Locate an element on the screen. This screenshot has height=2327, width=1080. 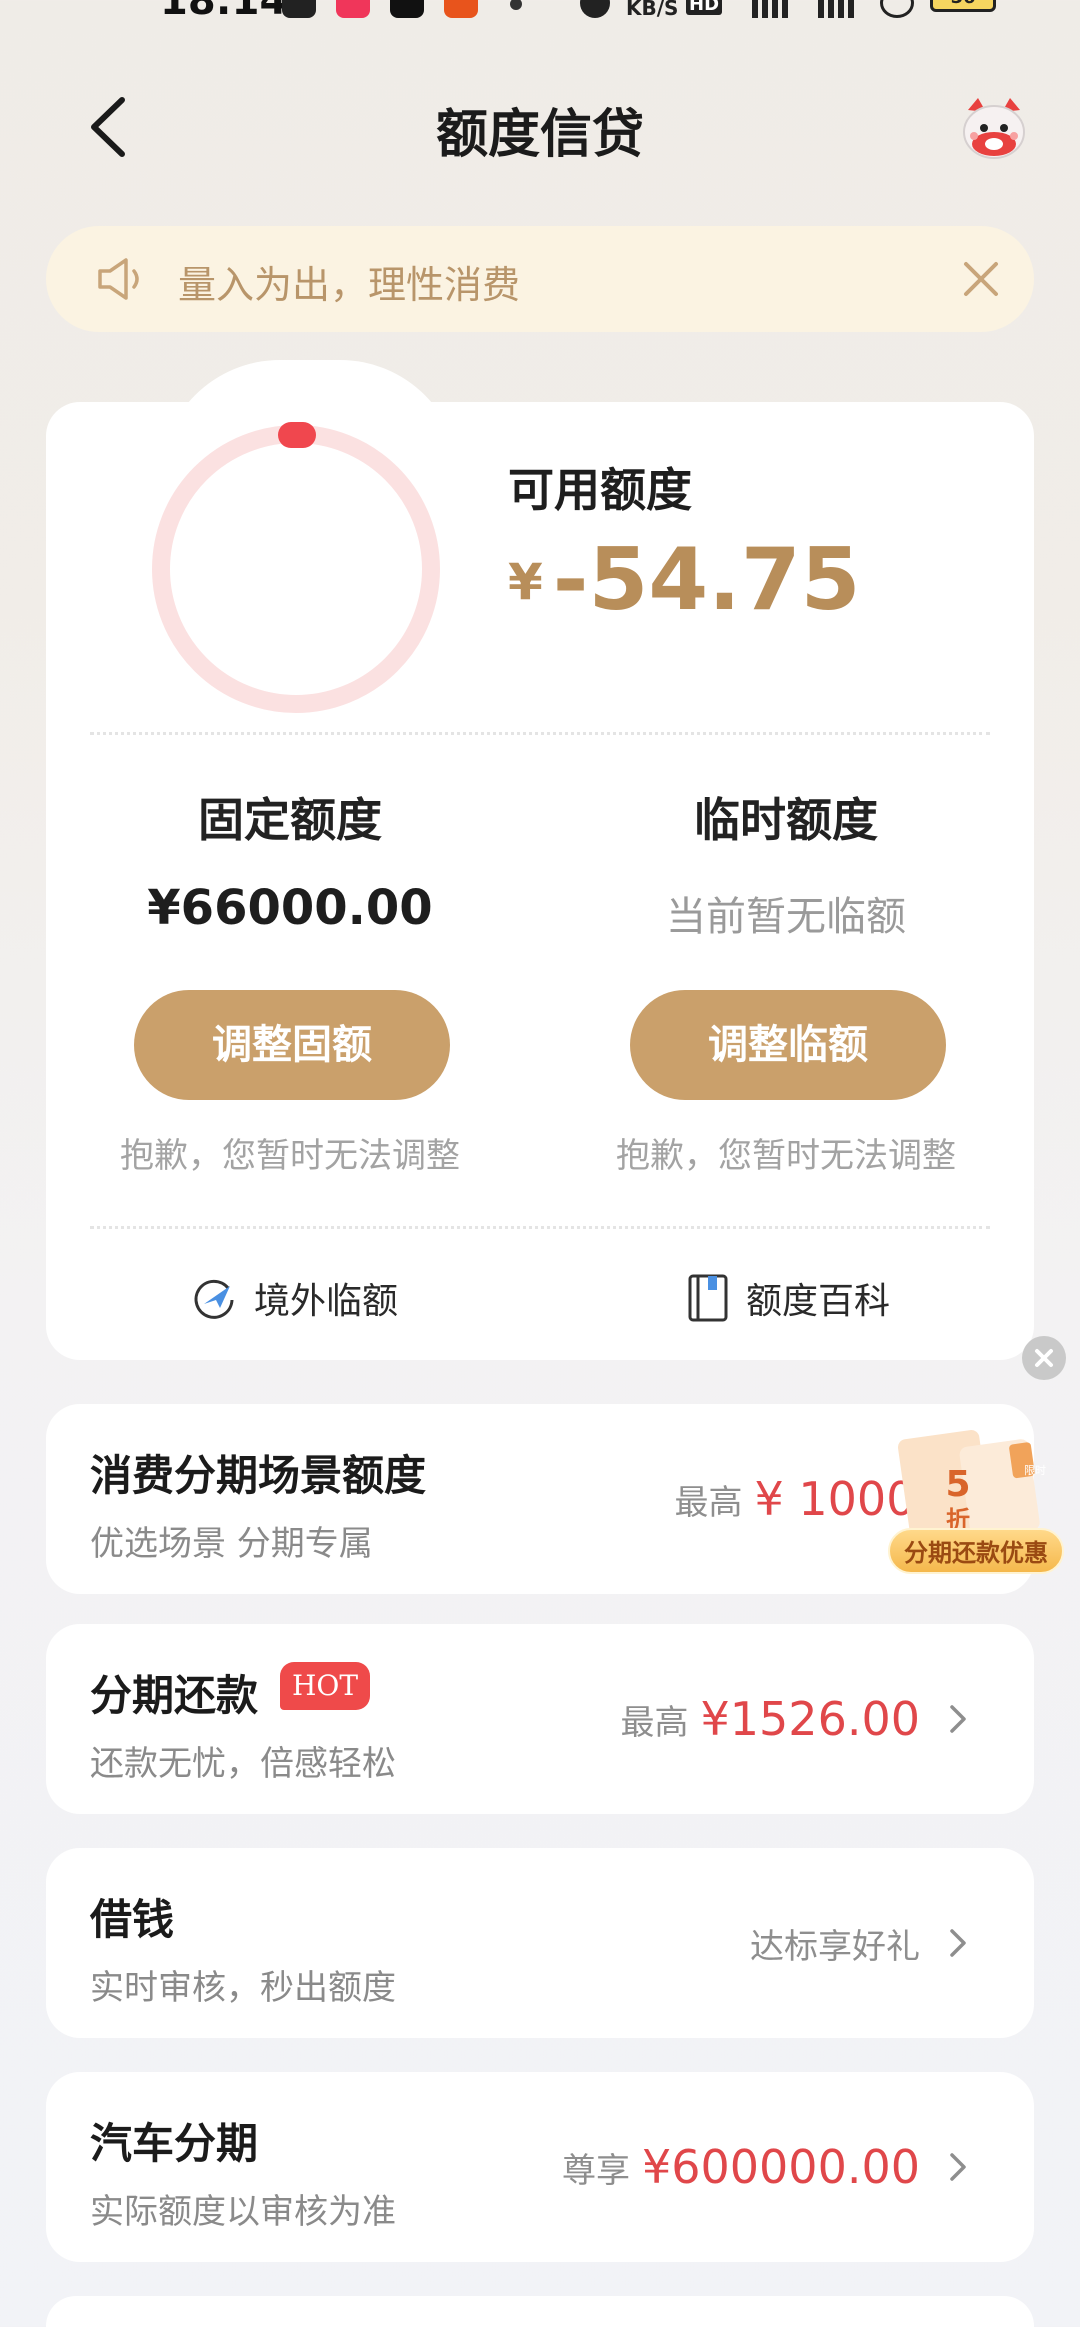
overseas-temp-quota-label: 境外临额 is located at coordinates (326, 1301).